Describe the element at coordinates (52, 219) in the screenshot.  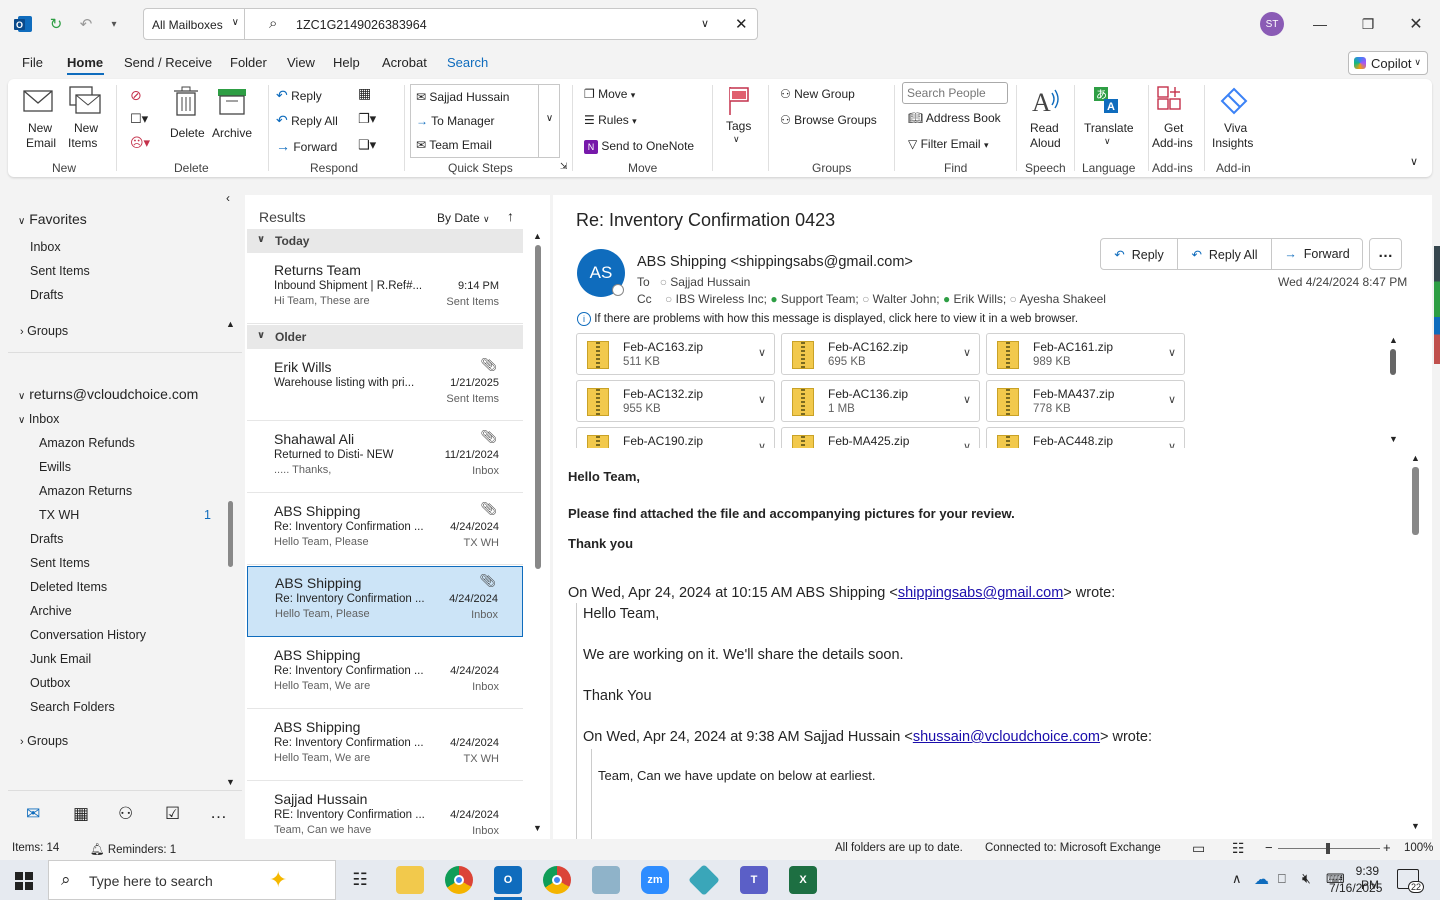
I see `favorites-header: ∨ Favorites` at that location.